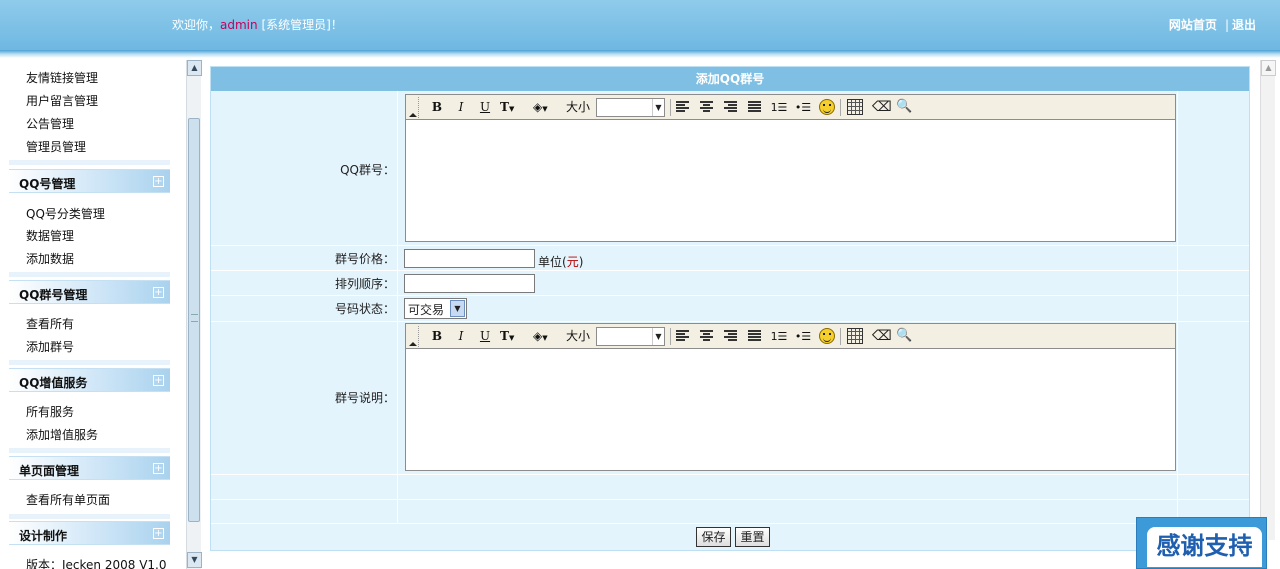 Image resolution: width=1280 pixels, height=569 pixels. I want to click on sidebar-item-messages: 用户留言管理, so click(62, 100).